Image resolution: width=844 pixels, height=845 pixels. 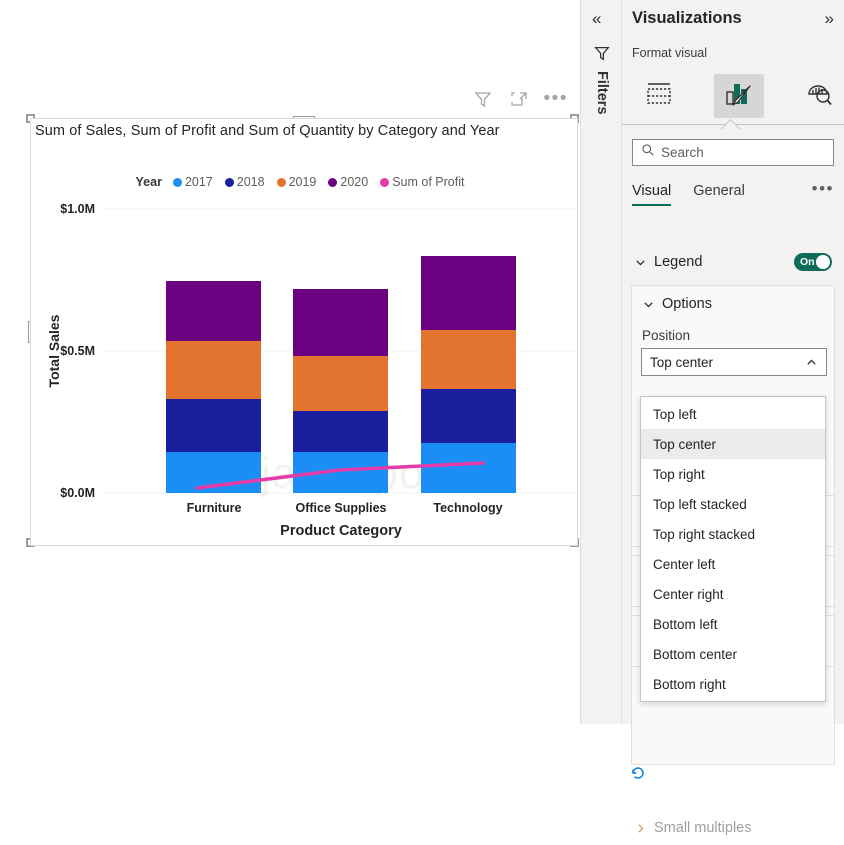 What do you see at coordinates (687, 304) in the screenshot?
I see `options-card-title: Options` at bounding box center [687, 304].